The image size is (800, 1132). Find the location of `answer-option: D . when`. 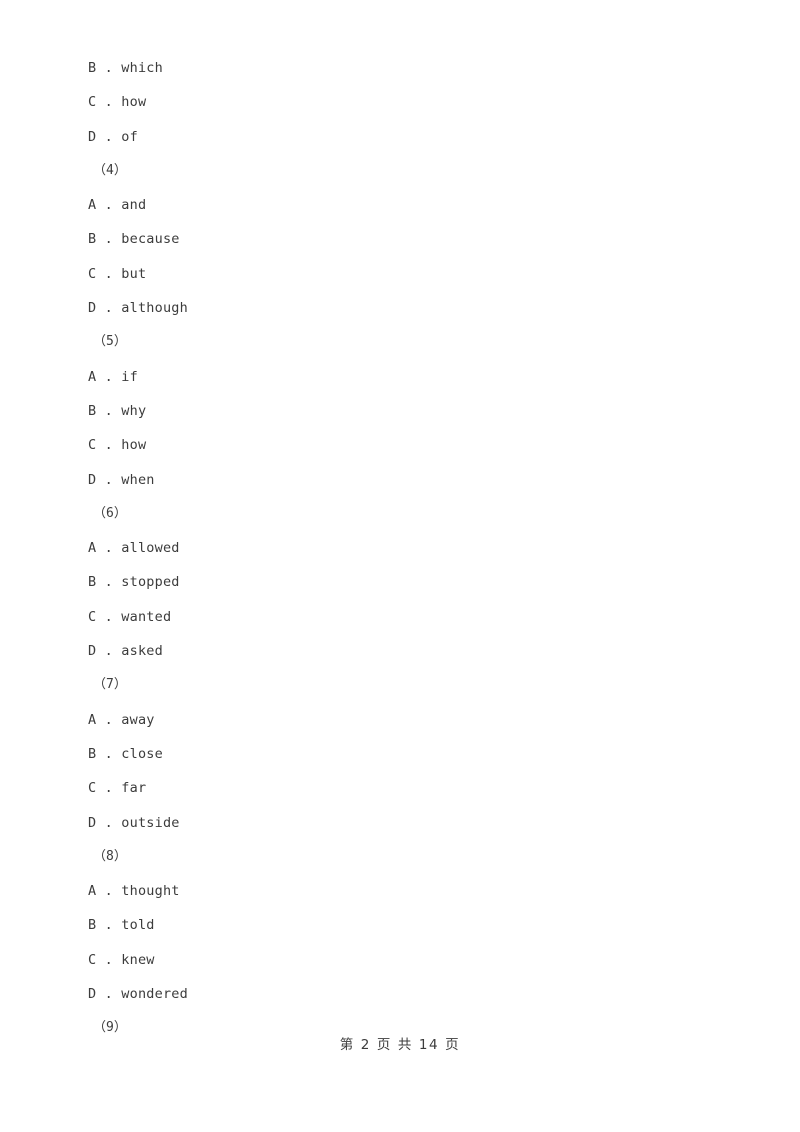

answer-option: D . when is located at coordinates (121, 479).